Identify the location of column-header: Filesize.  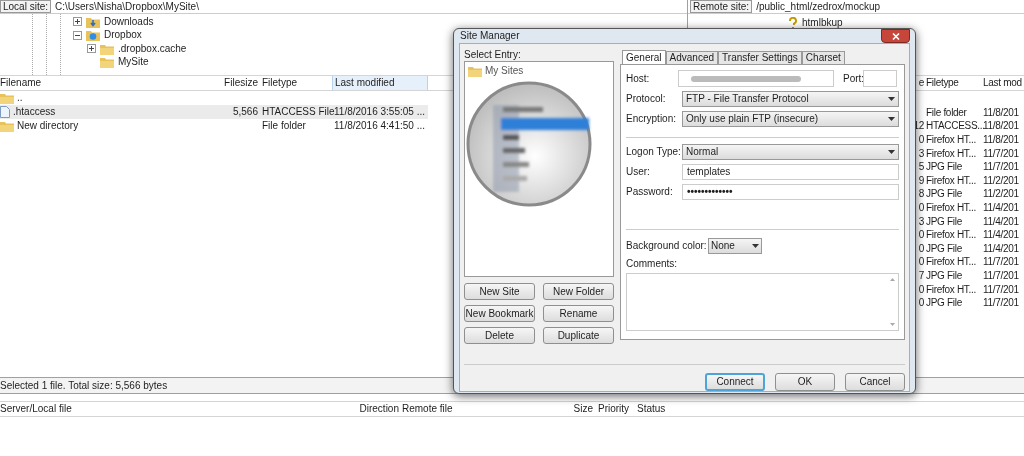
(240, 83).